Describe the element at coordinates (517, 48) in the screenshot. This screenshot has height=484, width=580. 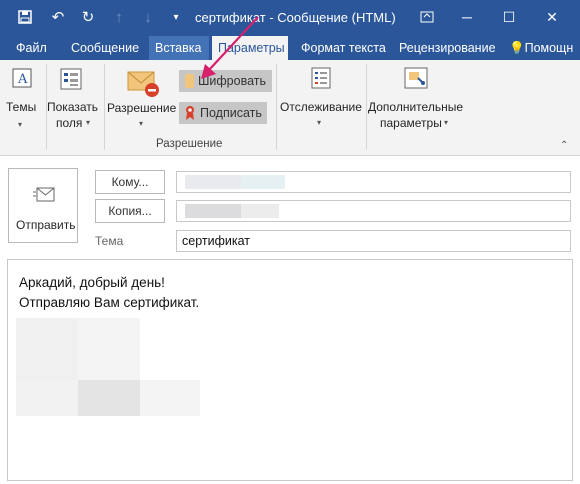
I see `lightbulb-icon: 💡` at that location.